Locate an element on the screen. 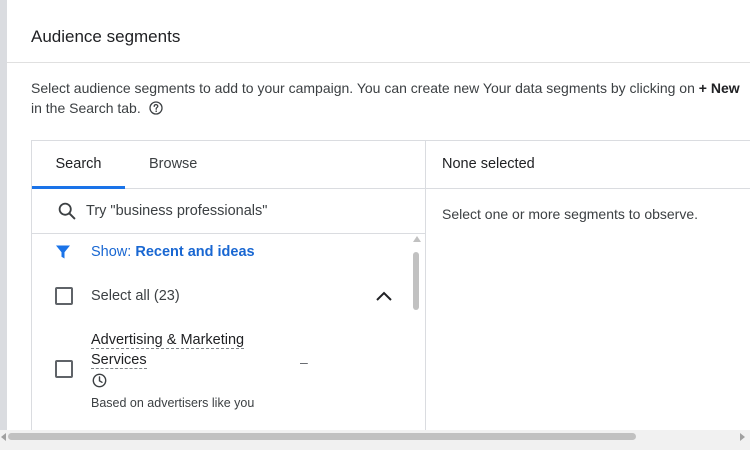  selected-title: None selected is located at coordinates (488, 164).